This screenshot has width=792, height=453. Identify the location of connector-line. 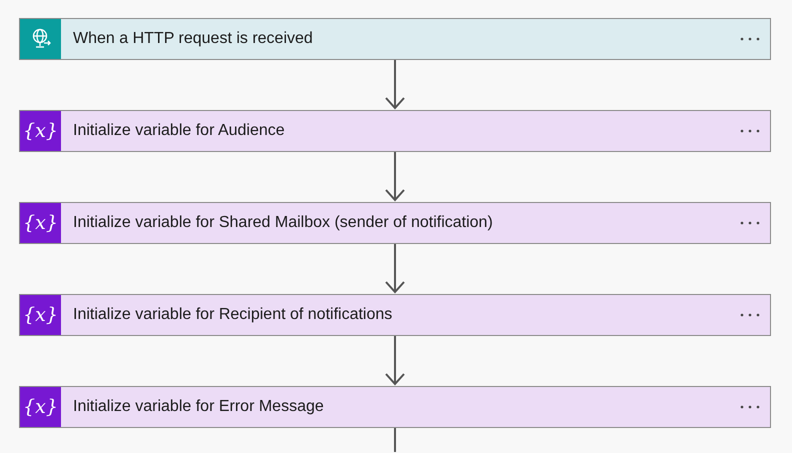
(395, 440).